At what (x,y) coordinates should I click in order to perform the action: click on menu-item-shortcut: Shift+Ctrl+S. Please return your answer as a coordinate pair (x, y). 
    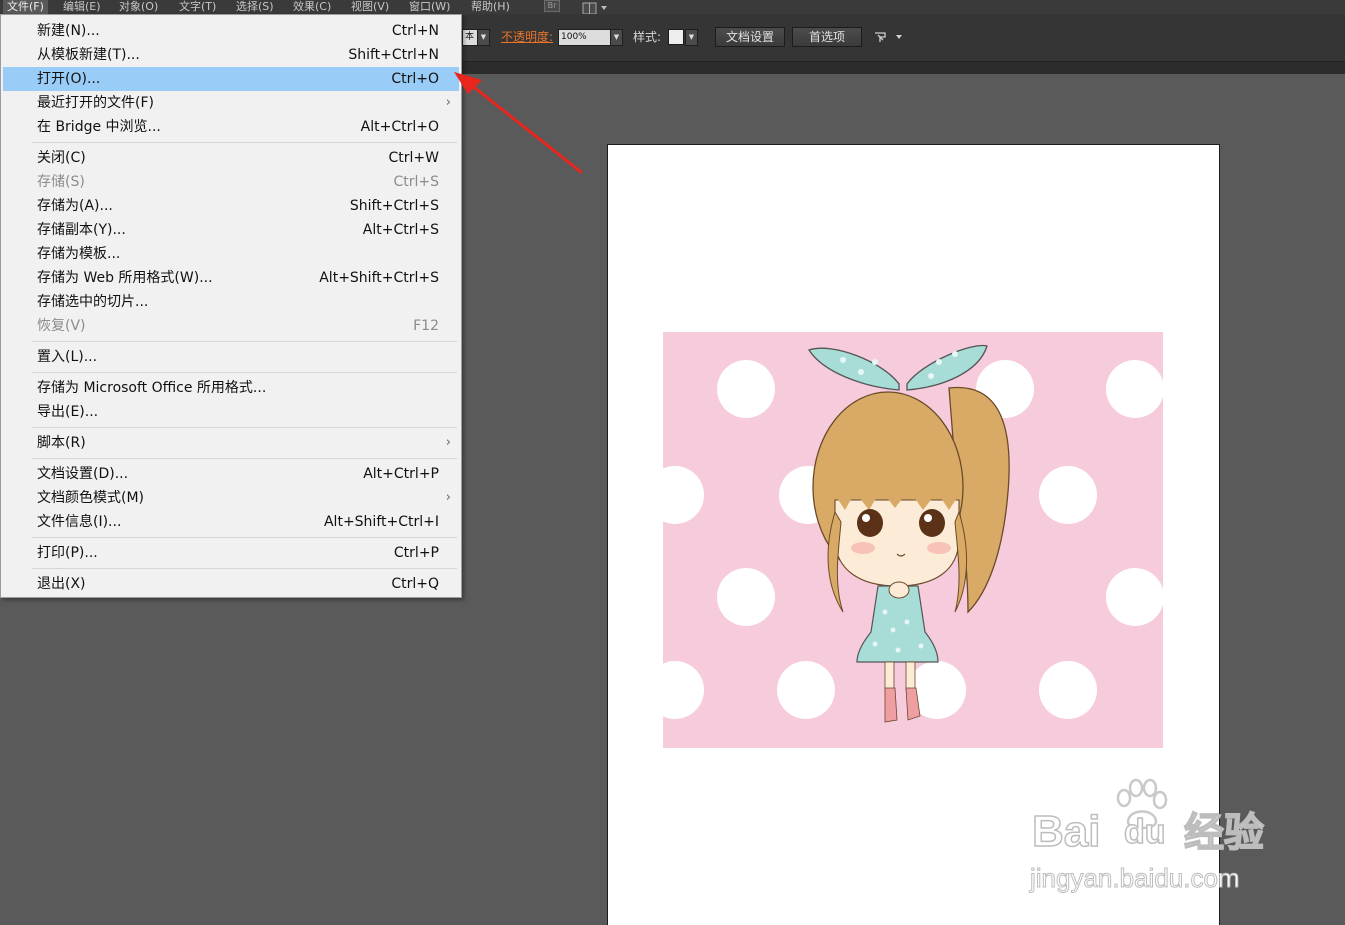
    Looking at the image, I should click on (394, 206).